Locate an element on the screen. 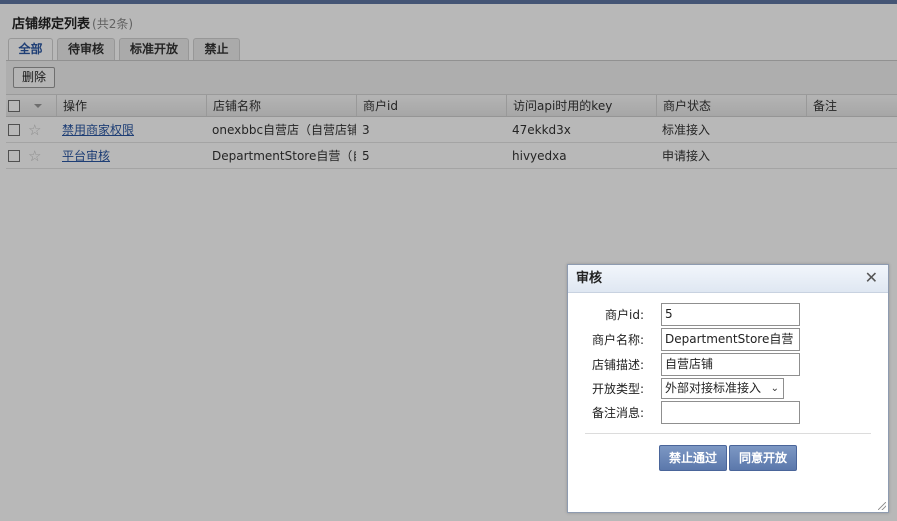 This screenshot has width=897, height=521. merchant-id-label: 商户id: is located at coordinates (624, 315).